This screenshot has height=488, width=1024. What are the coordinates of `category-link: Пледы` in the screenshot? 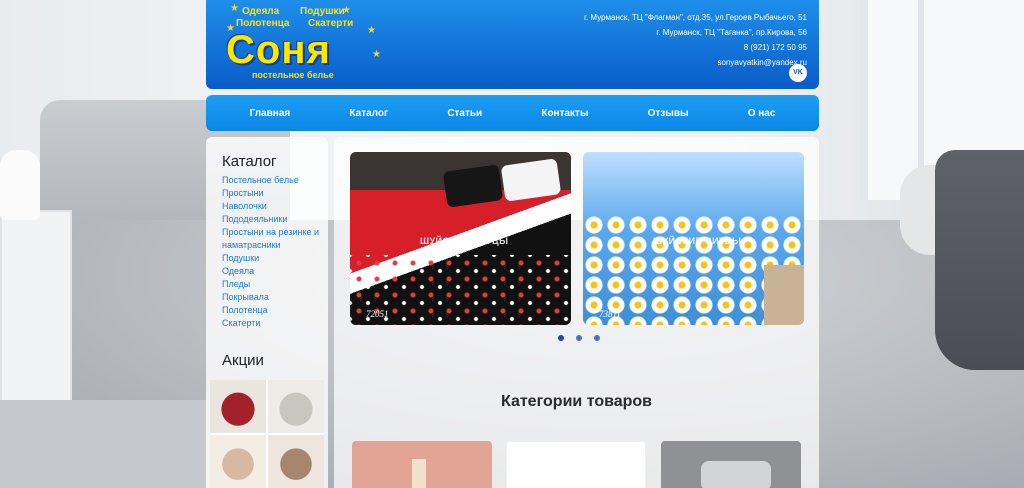 It's located at (275, 284).